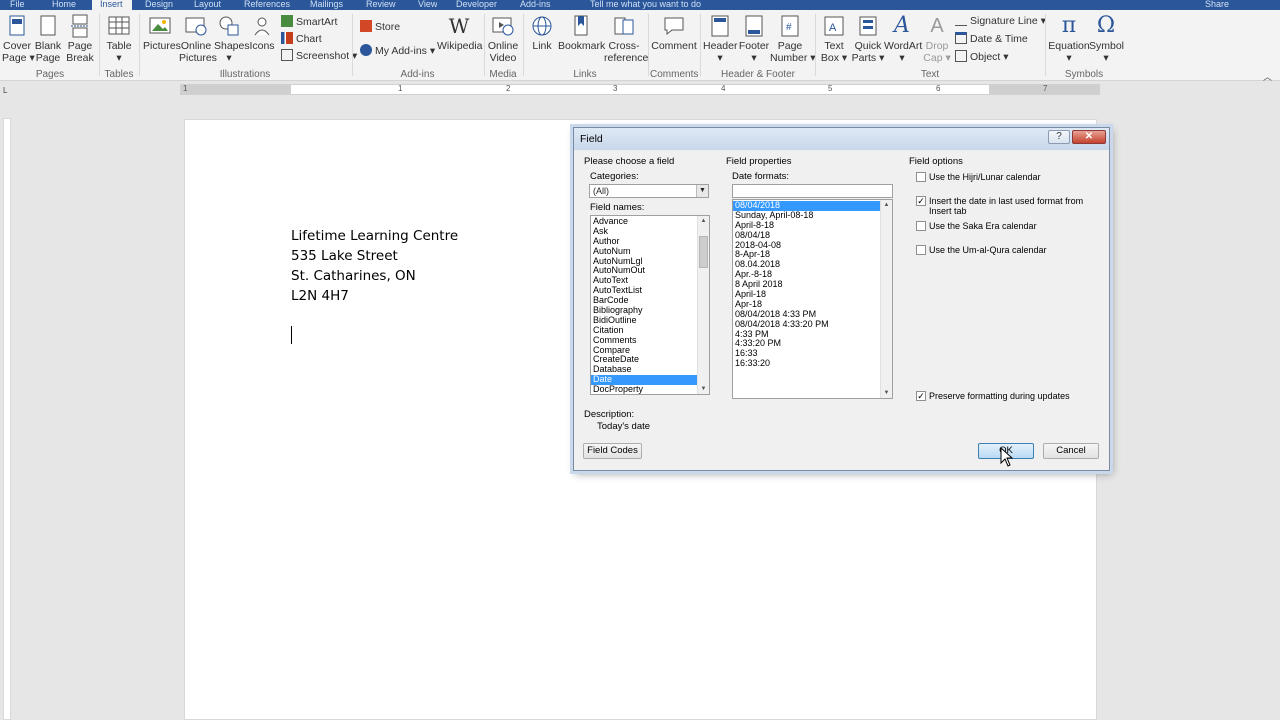  I want to click on categories-select: (All) ▼, so click(649, 191).